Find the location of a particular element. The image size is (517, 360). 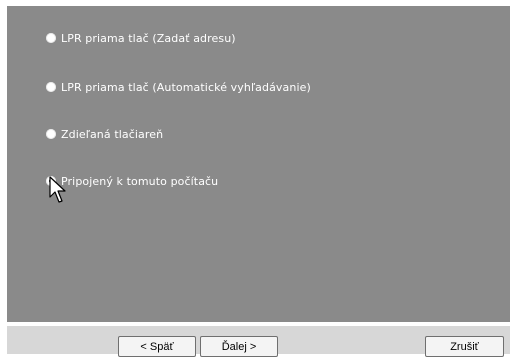

option-shared-printer: Zdieľaná tlačiareň is located at coordinates (104, 134).